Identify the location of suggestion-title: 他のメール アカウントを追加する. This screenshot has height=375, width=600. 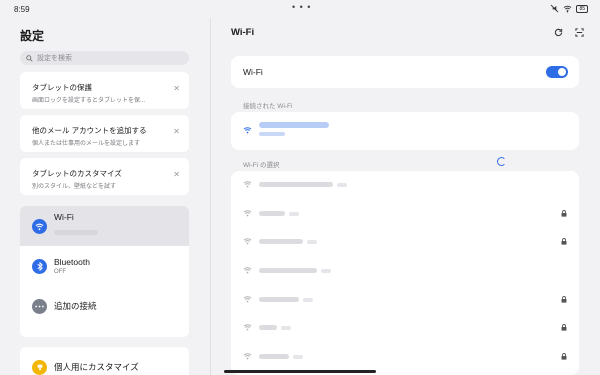
(89, 130).